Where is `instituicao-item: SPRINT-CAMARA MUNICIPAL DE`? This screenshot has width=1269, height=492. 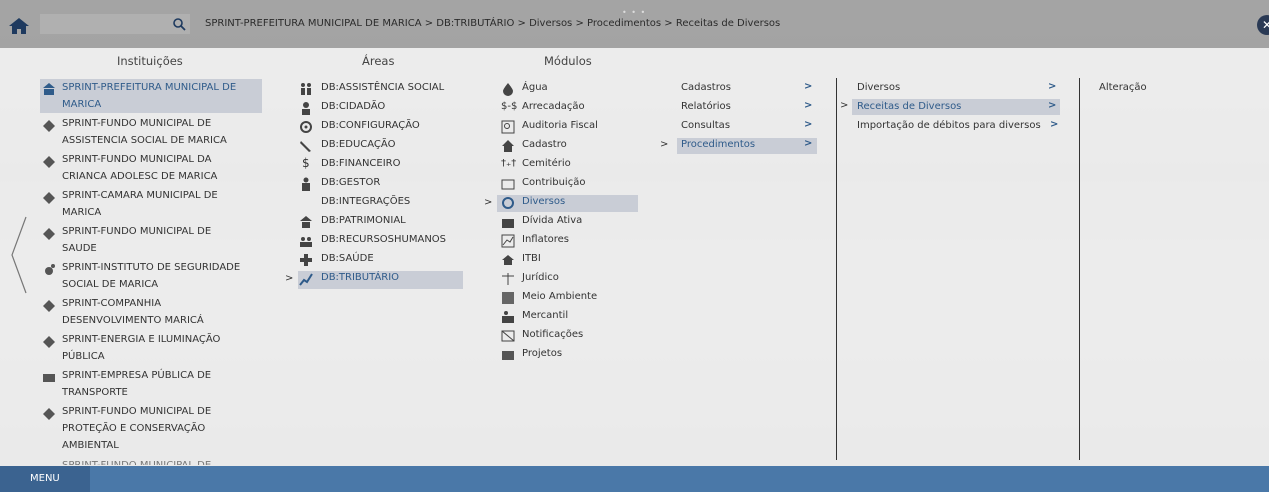 instituicao-item: SPRINT-CAMARA MUNICIPAL DE is located at coordinates (140, 195).